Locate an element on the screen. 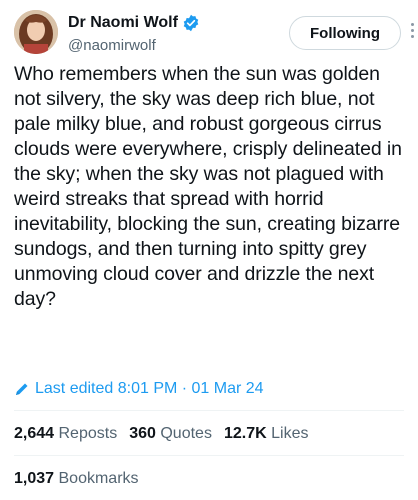 The image size is (418, 500). more-options-icon is located at coordinates (412, 33).